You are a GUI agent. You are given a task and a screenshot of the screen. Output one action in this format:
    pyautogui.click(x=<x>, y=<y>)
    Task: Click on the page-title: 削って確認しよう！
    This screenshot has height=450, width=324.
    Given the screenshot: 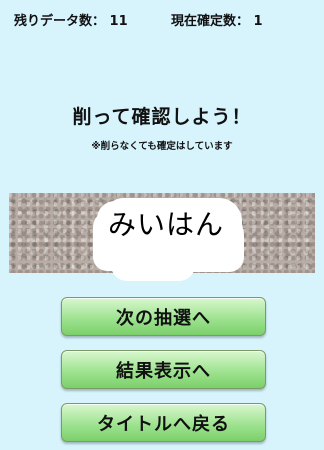 What is the action you would take?
    pyautogui.click(x=162, y=117)
    